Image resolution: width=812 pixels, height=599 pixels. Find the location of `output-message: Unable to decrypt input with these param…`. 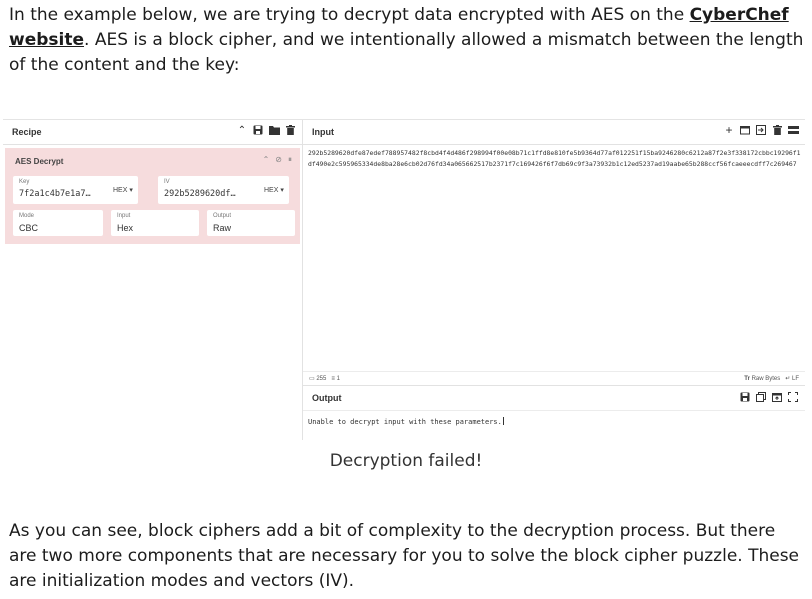

output-message: Unable to decrypt input with these param… is located at coordinates (405, 422).